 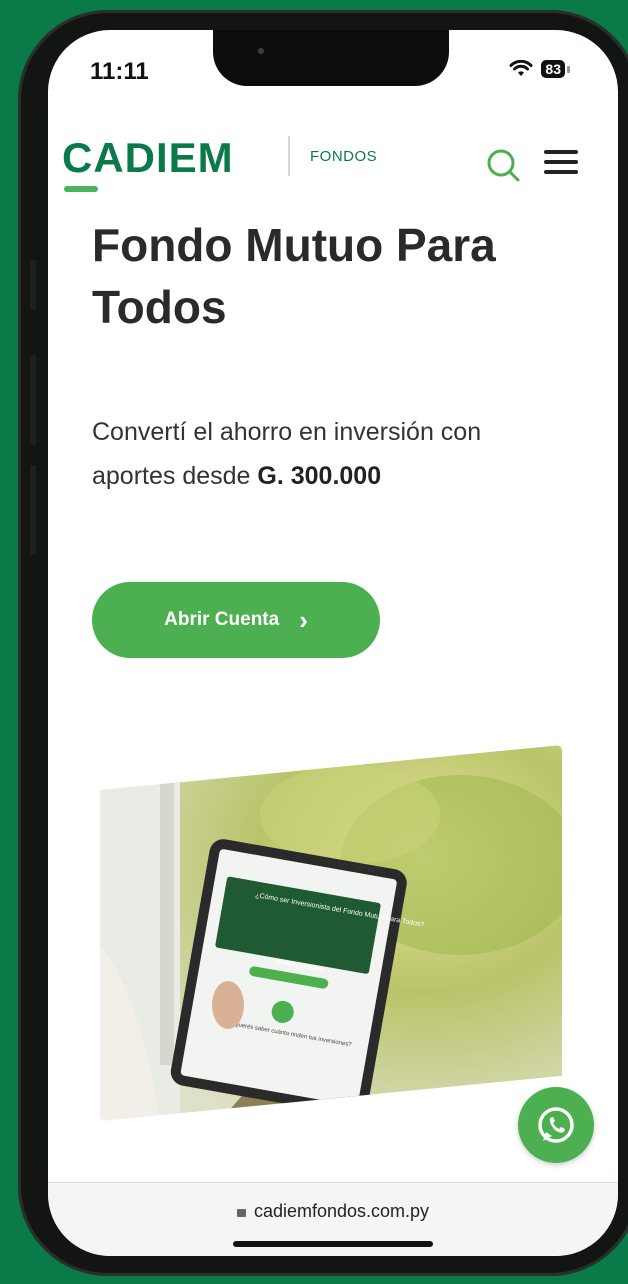 What do you see at coordinates (333, 1244) in the screenshot?
I see `home-indicator` at bounding box center [333, 1244].